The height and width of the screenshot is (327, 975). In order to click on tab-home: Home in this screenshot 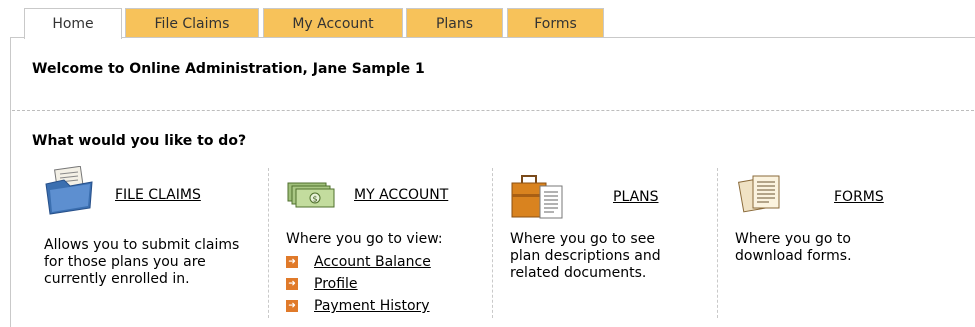, I will do `click(73, 23)`.